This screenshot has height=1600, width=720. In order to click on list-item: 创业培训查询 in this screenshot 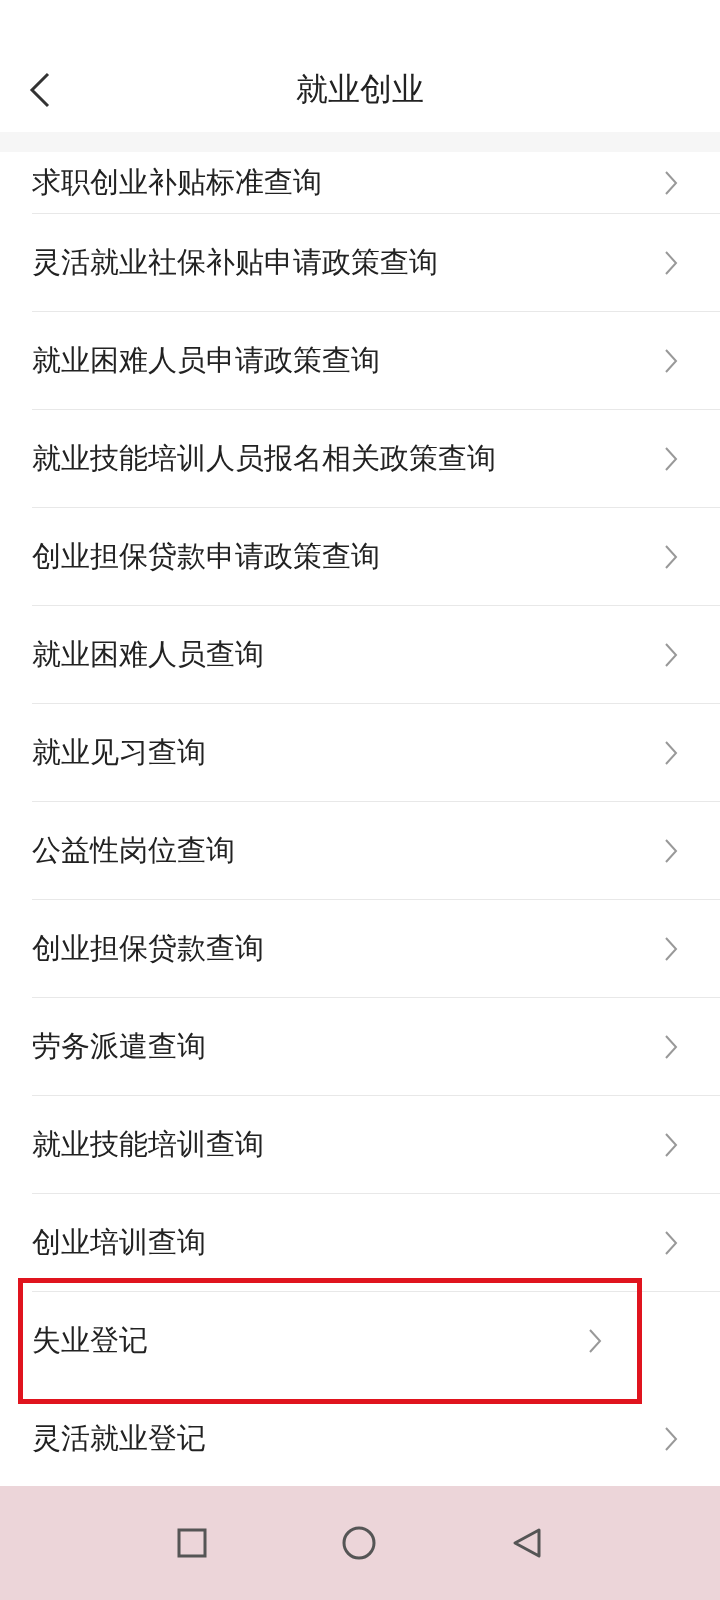, I will do `click(376, 1243)`.